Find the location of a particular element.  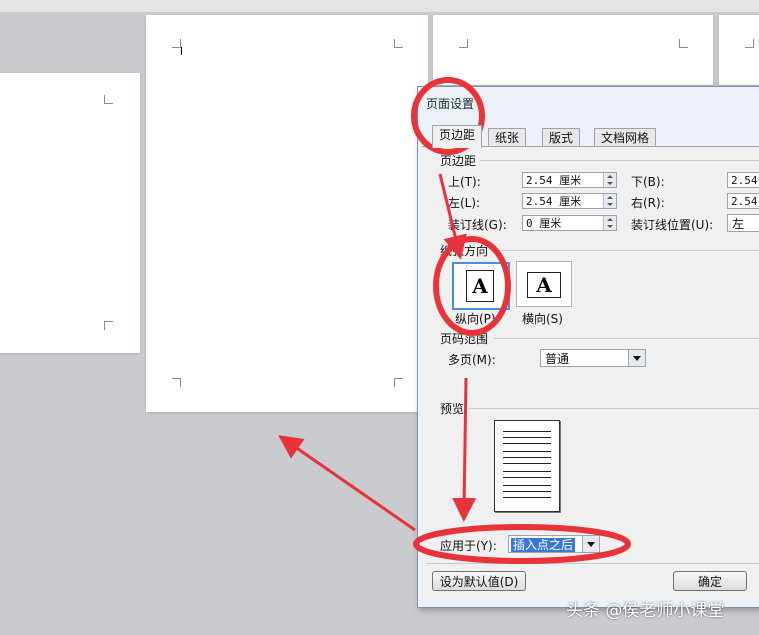

tab-margins: 页边距 is located at coordinates (457, 136).